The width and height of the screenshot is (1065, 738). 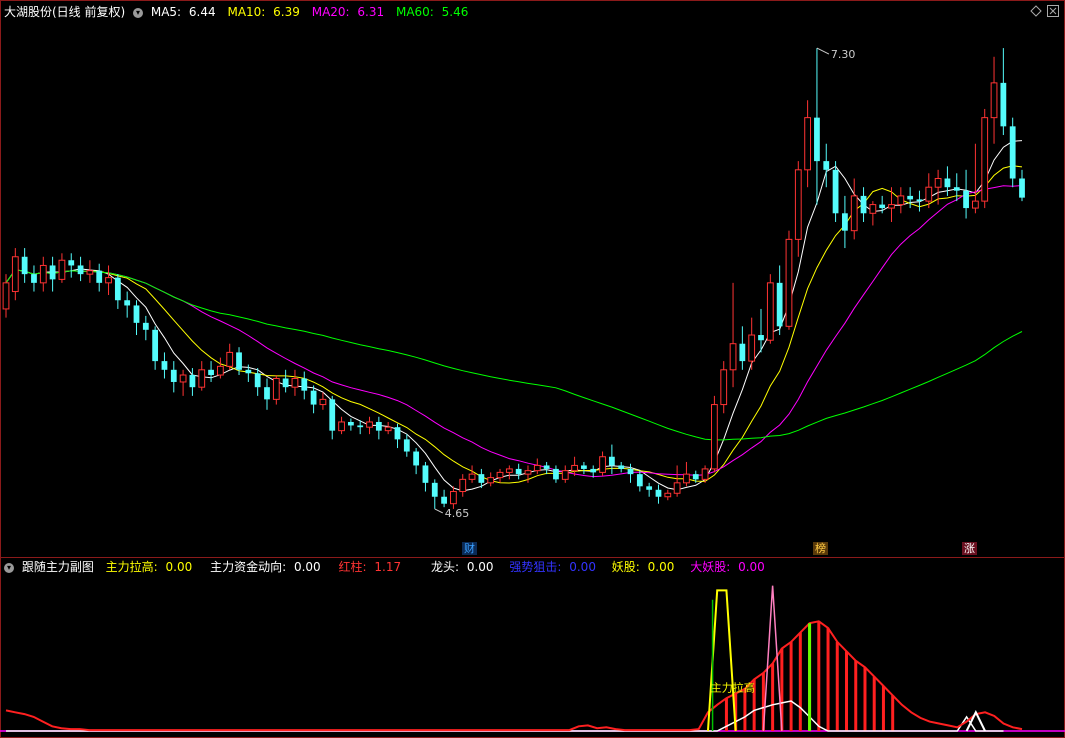 What do you see at coordinates (469, 548) in the screenshot?
I see `marker-finance: 财` at bounding box center [469, 548].